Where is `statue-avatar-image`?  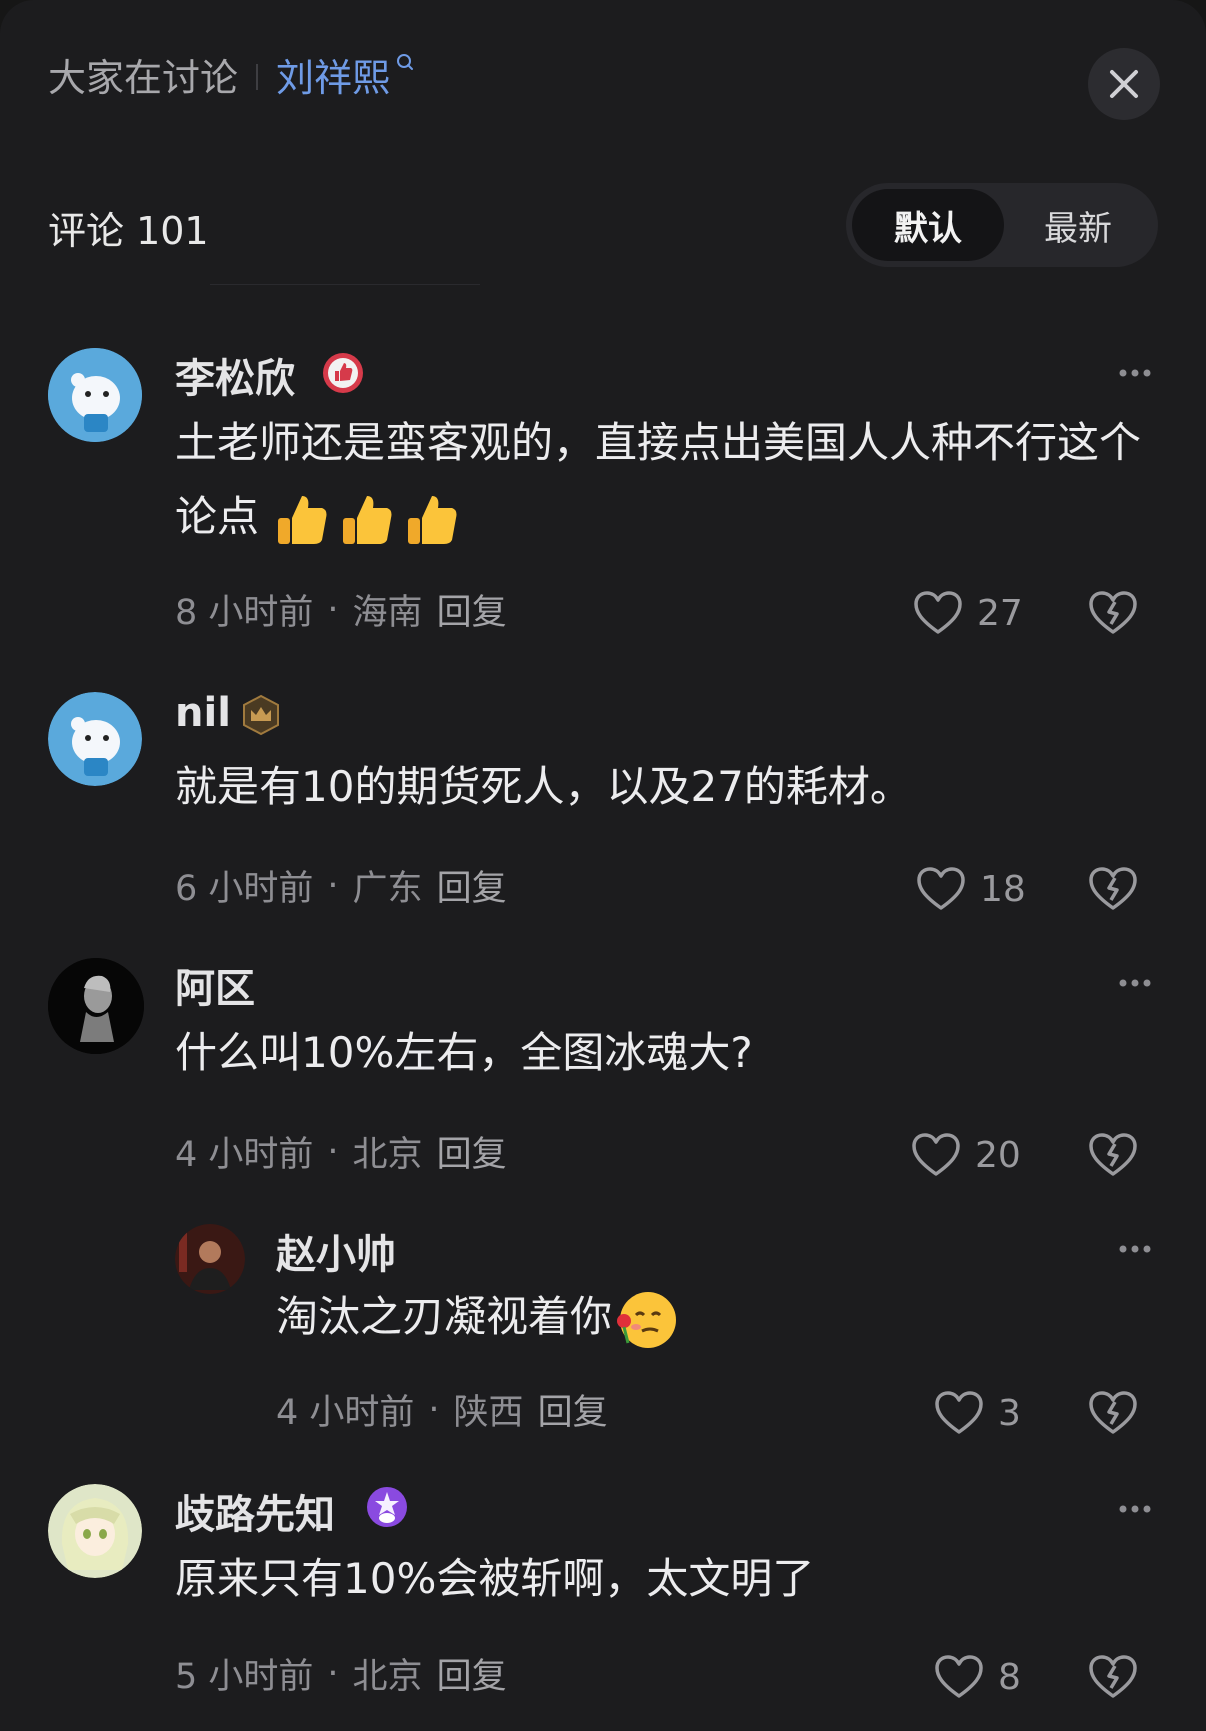
statue-avatar-image is located at coordinates (96, 1006).